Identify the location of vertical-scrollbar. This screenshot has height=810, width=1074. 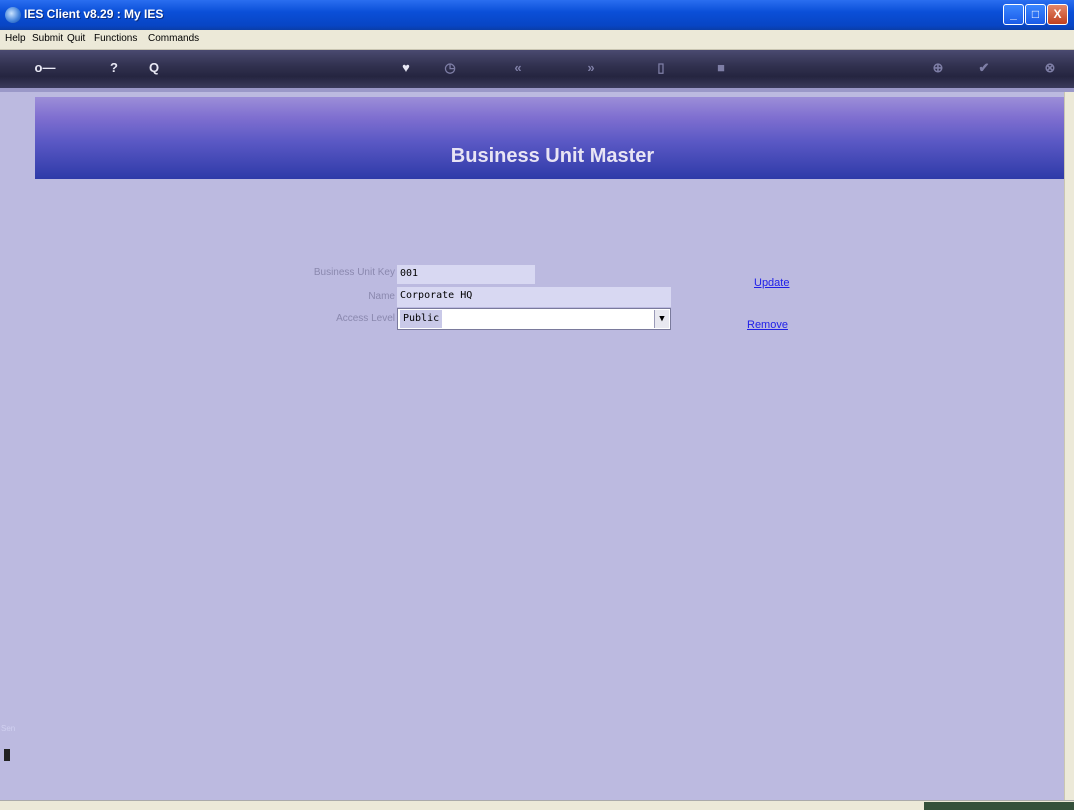
(1069, 446).